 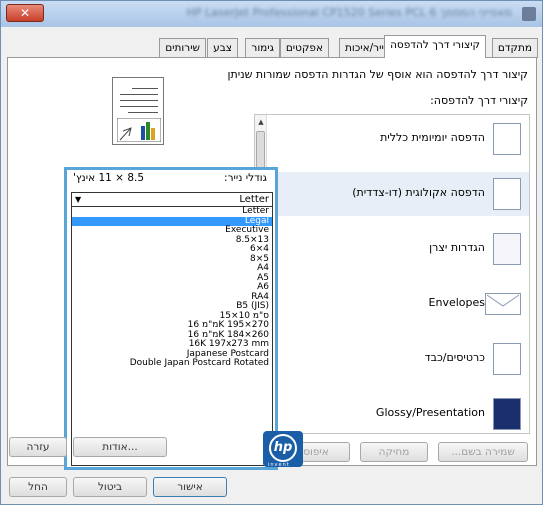 I want to click on printer-icon, so click(x=529, y=14).